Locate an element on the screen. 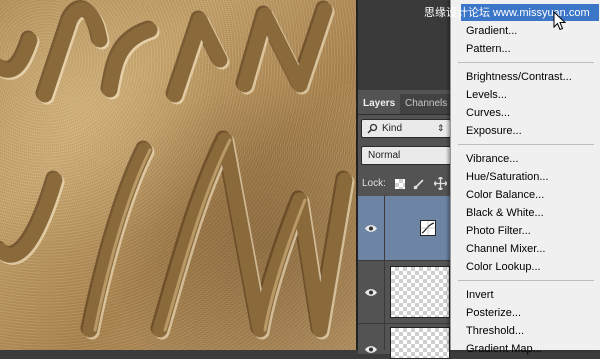  lock-label: Lock: is located at coordinates (374, 183).